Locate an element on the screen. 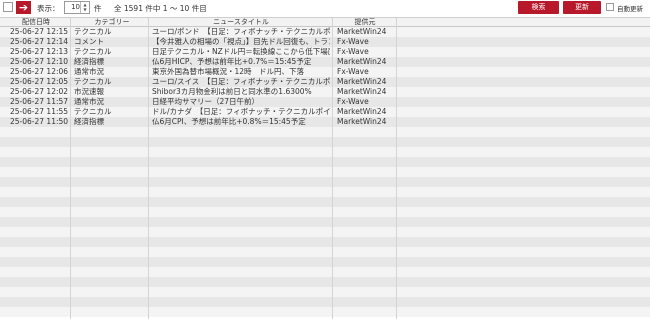  column-header-source: 提供元 is located at coordinates (365, 22).